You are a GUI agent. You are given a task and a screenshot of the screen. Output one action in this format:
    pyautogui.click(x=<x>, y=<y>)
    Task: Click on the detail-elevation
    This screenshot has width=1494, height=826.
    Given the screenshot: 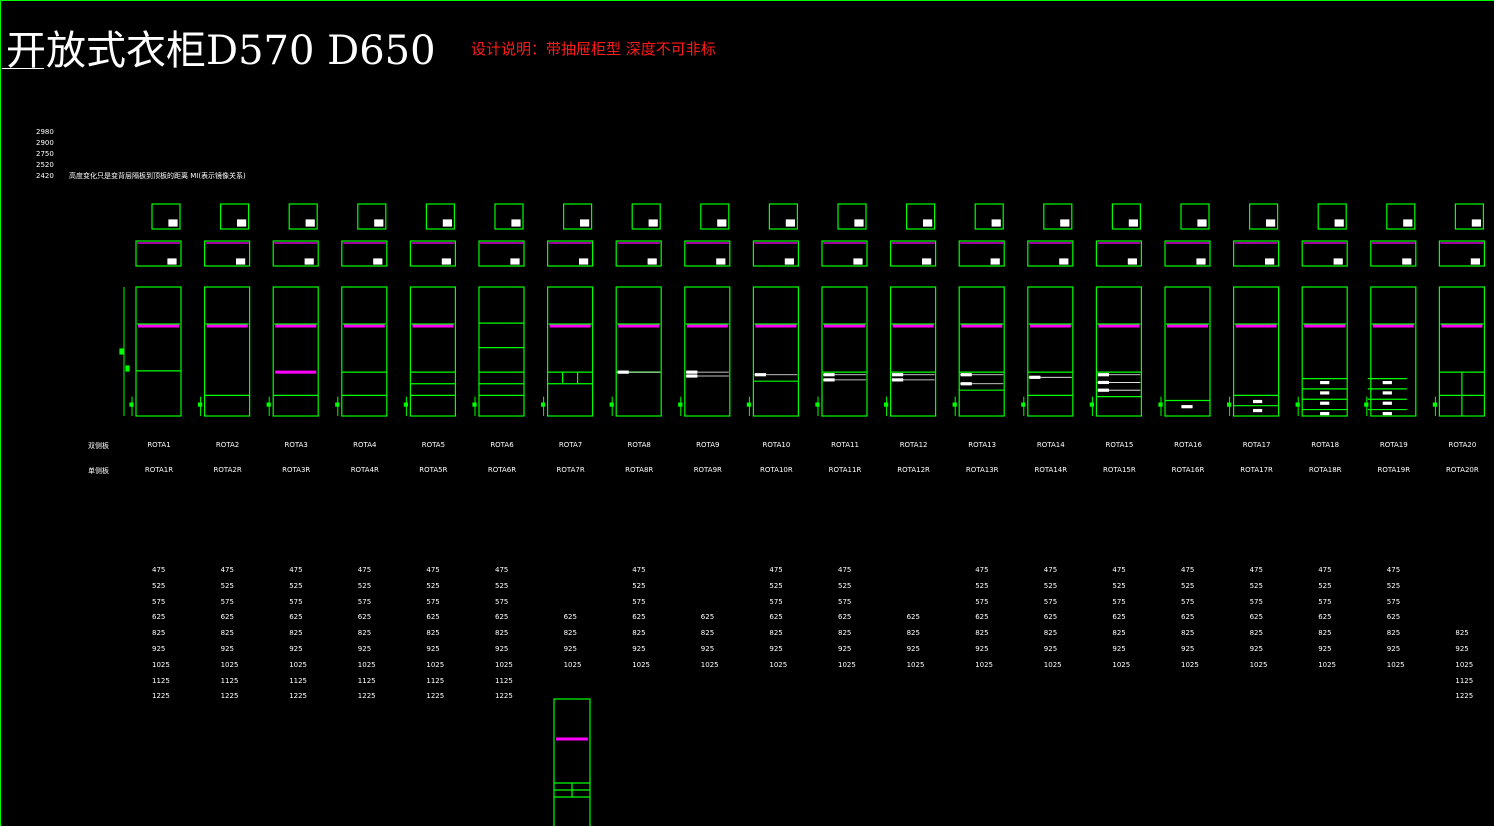 What is the action you would take?
    pyautogui.click(x=572, y=762)
    